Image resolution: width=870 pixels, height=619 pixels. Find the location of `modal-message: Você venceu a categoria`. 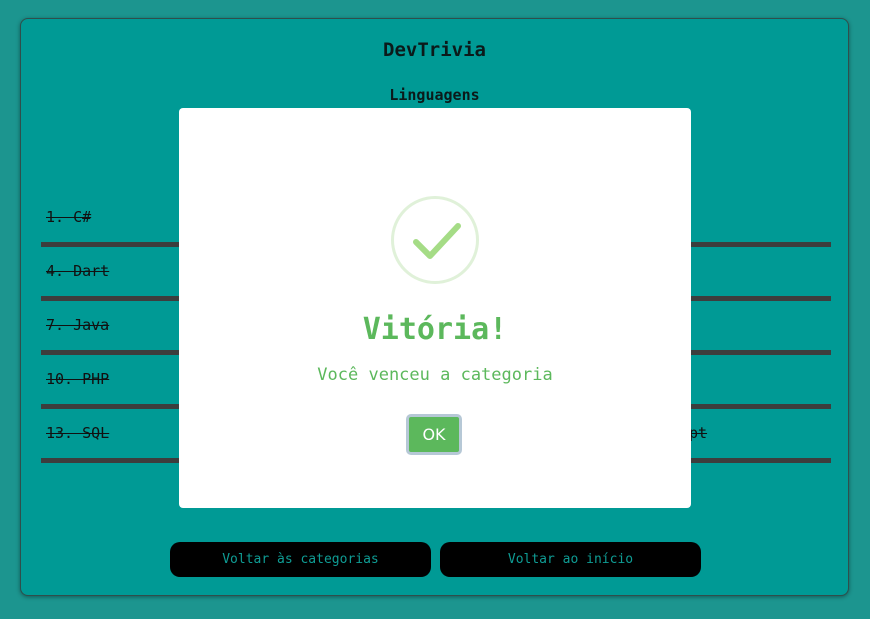

modal-message: Você venceu a categoria is located at coordinates (435, 375).